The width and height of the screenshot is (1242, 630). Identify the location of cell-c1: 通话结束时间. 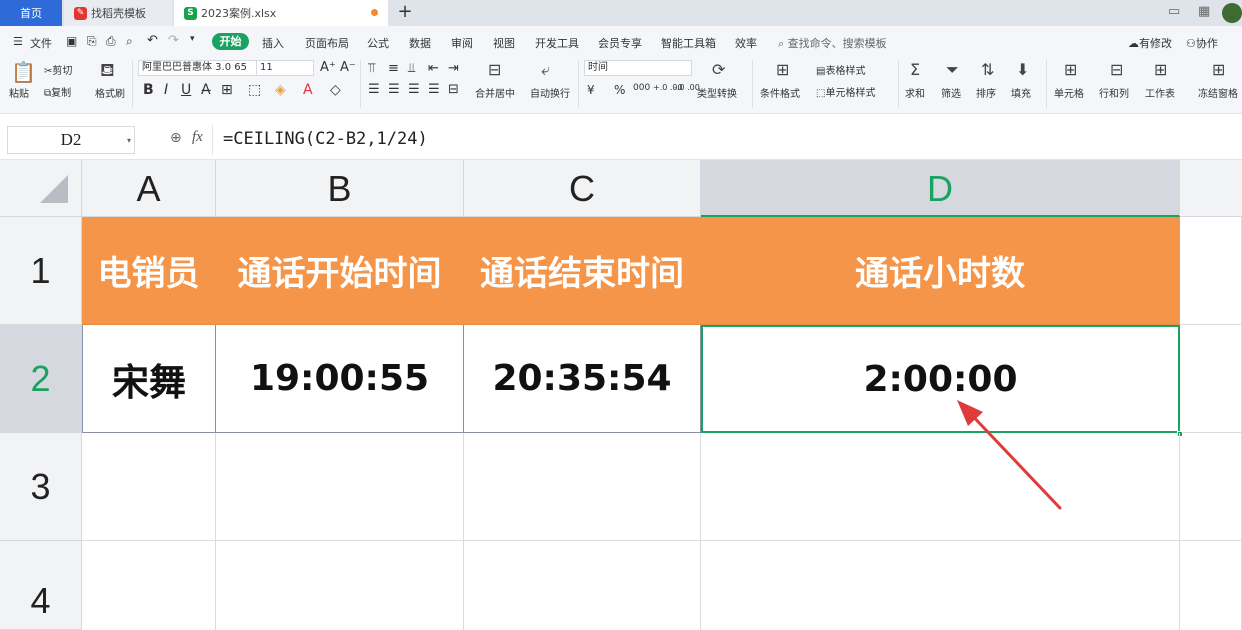
(582, 271).